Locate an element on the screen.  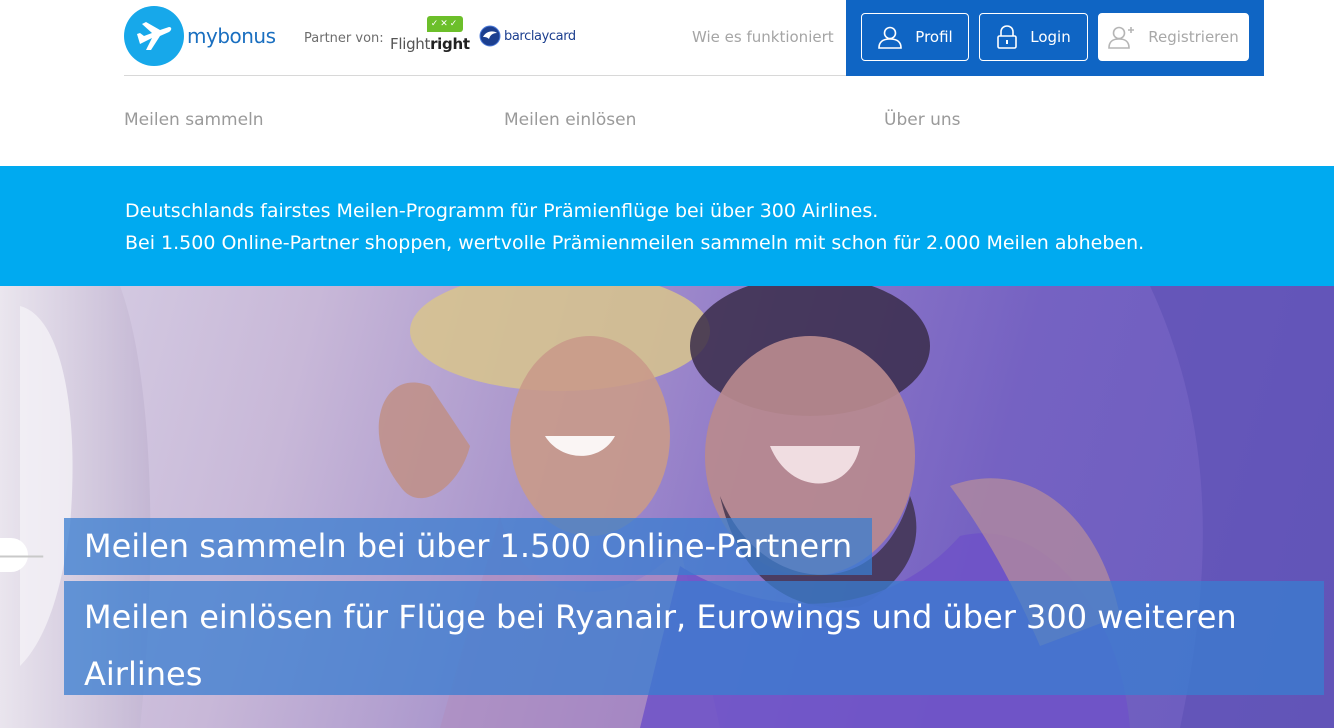
user-icon is located at coordinates (890, 37).